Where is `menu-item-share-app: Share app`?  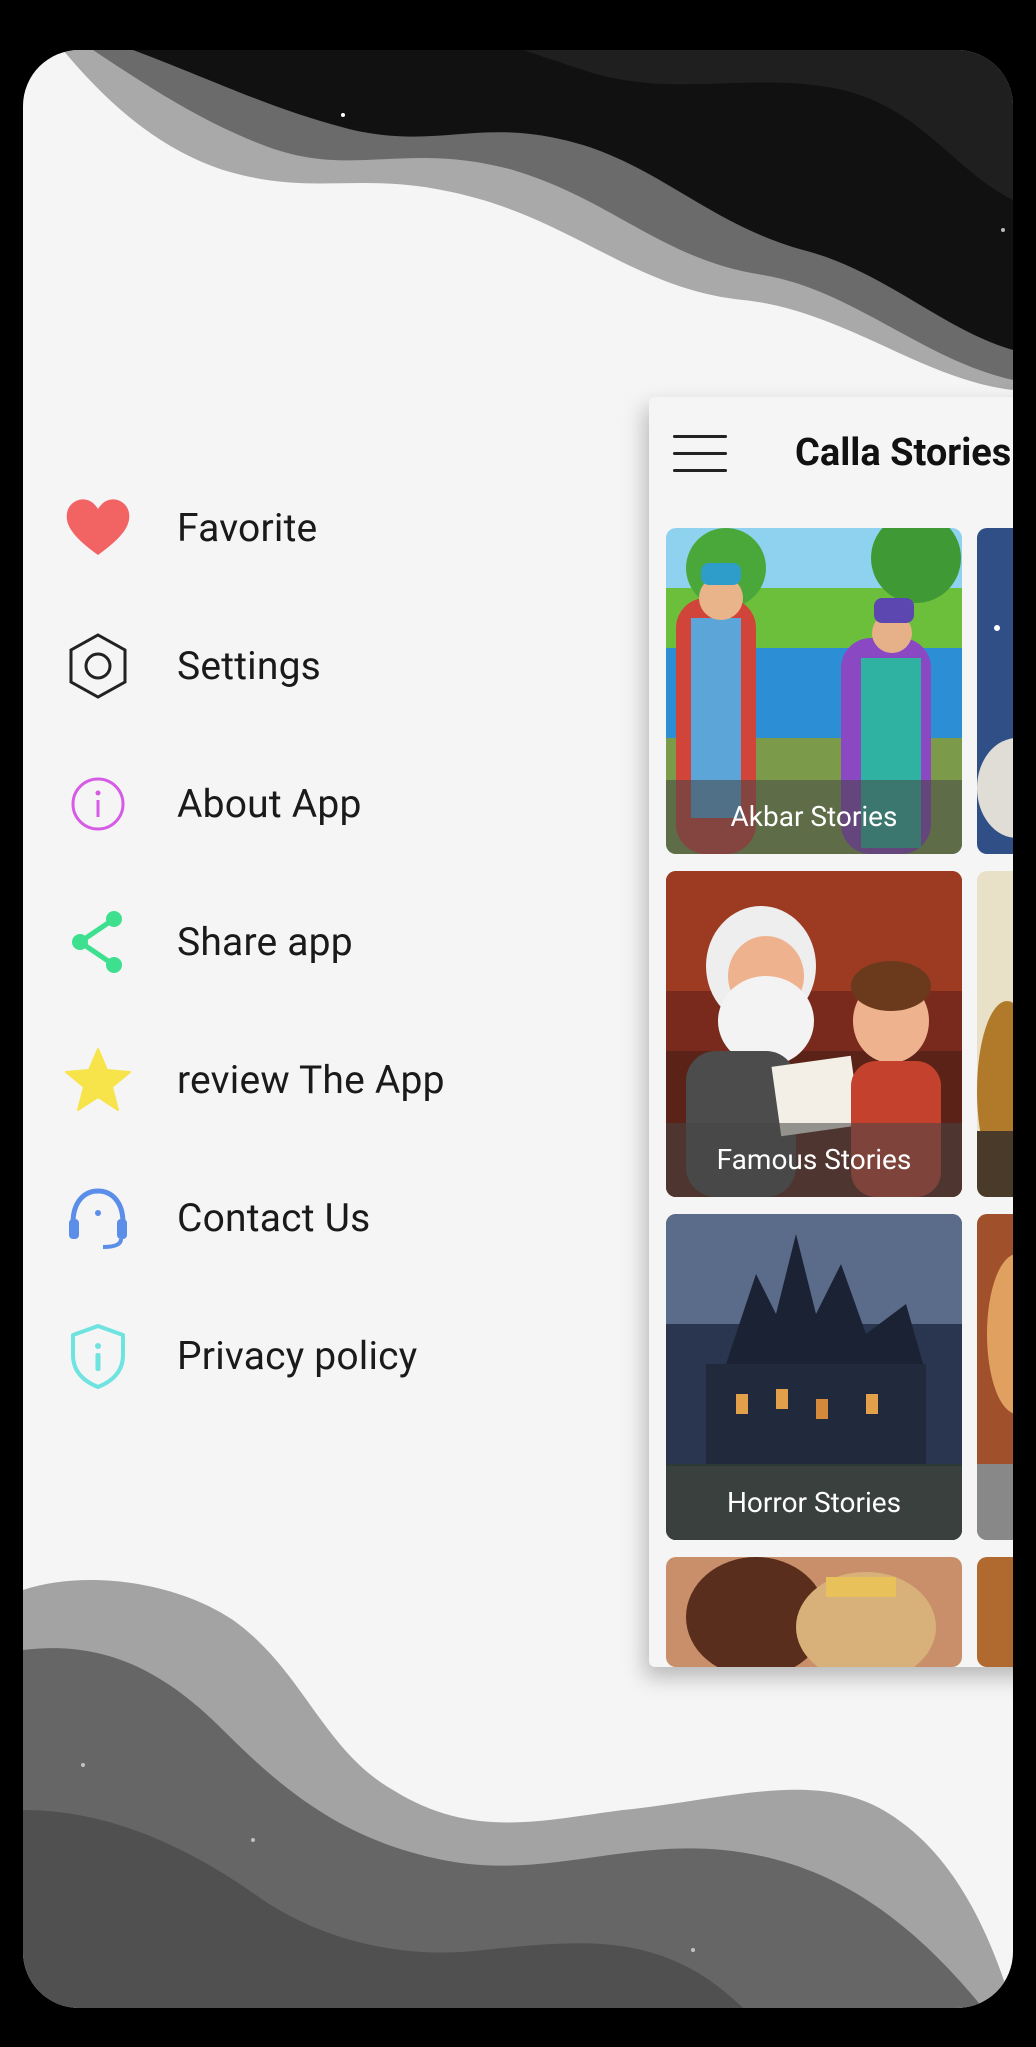
menu-item-share-app: Share app is located at coordinates (323, 942).